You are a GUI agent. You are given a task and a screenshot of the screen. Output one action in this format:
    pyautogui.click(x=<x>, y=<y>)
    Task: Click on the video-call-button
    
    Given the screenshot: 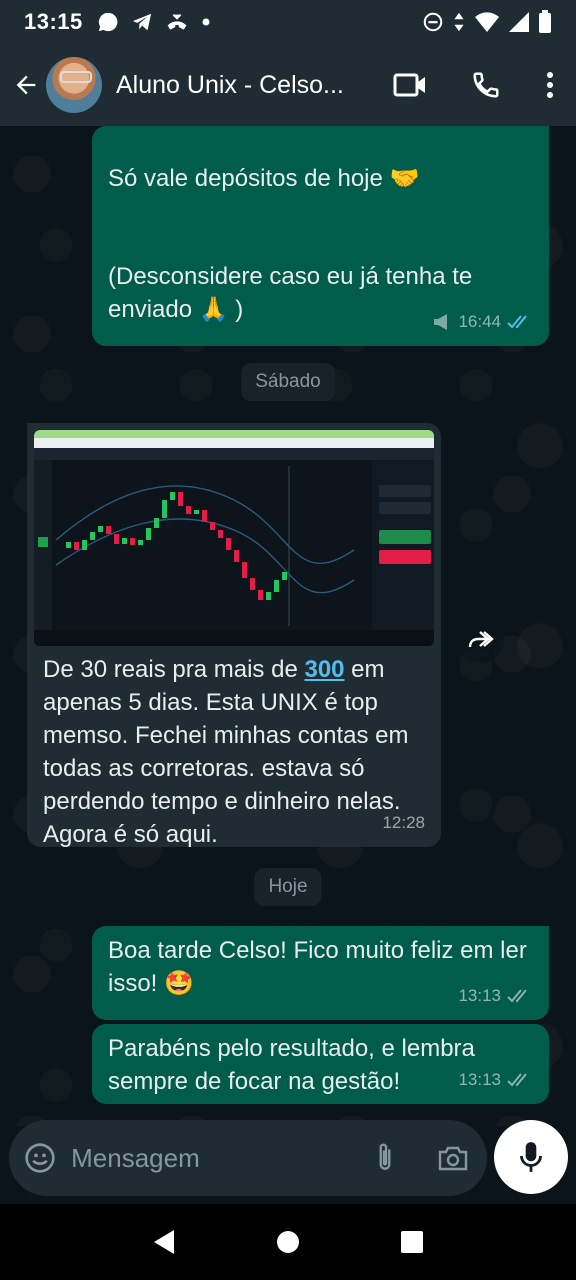 What is the action you would take?
    pyautogui.click(x=410, y=85)
    